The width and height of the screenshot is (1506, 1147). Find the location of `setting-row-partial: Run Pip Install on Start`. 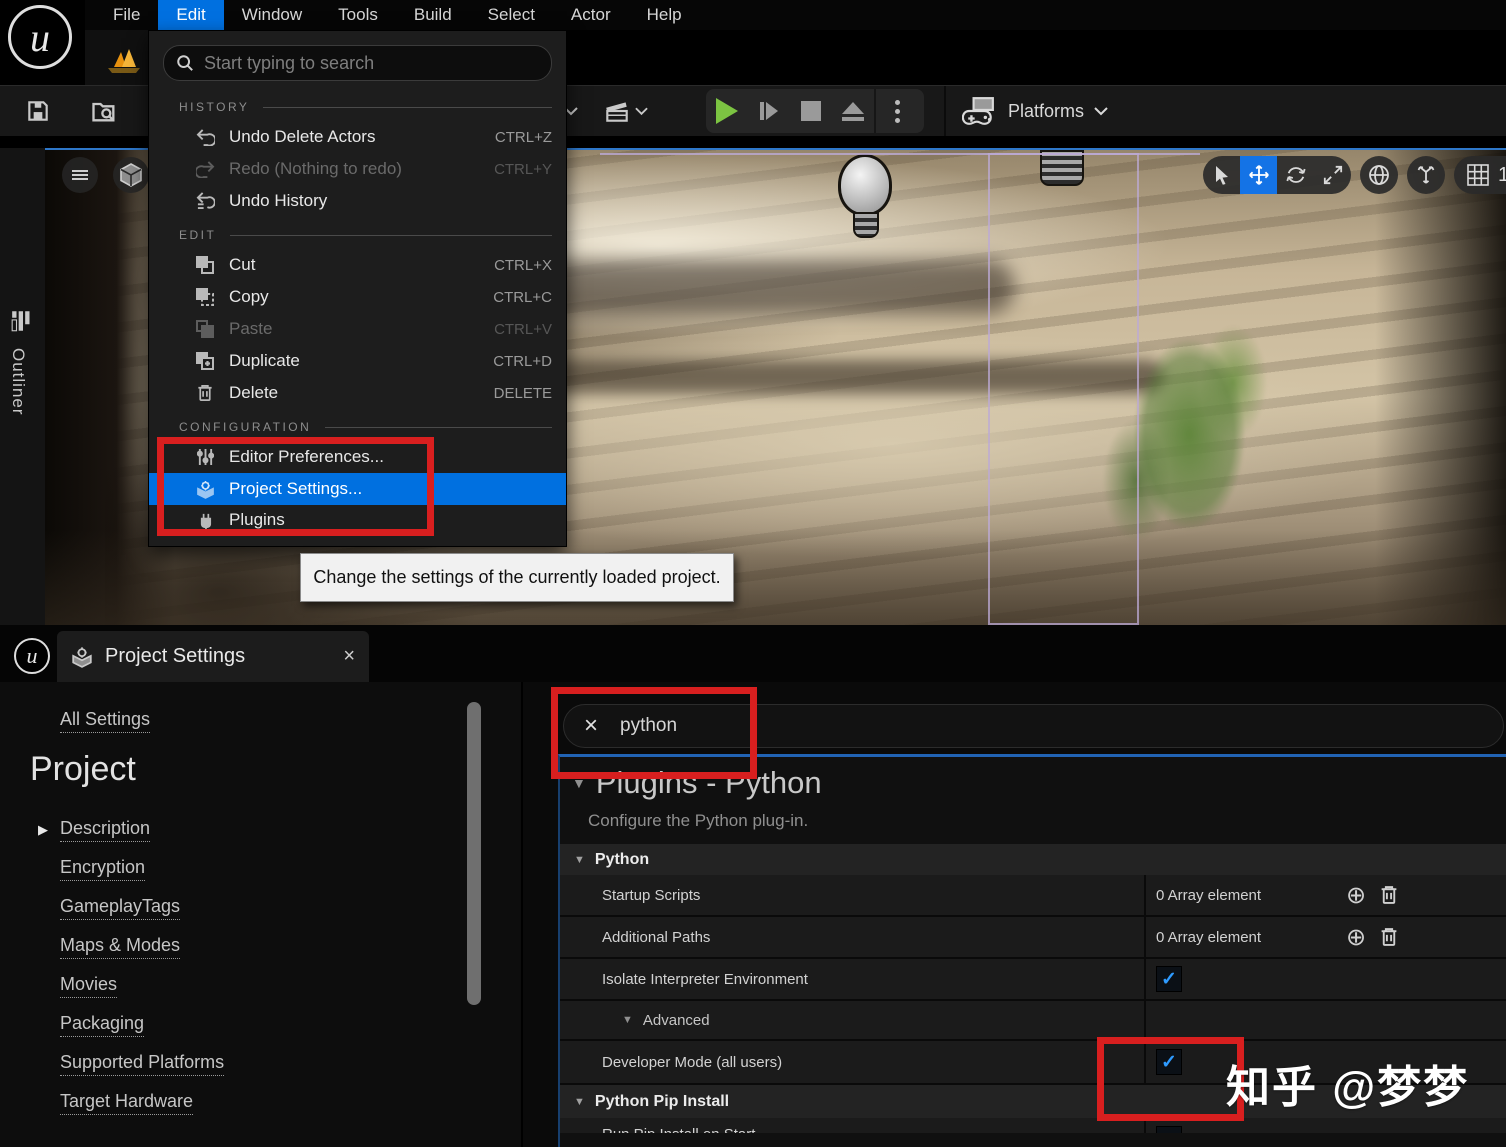

setting-row-partial: Run Pip Install on Start is located at coordinates (1033, 1125).